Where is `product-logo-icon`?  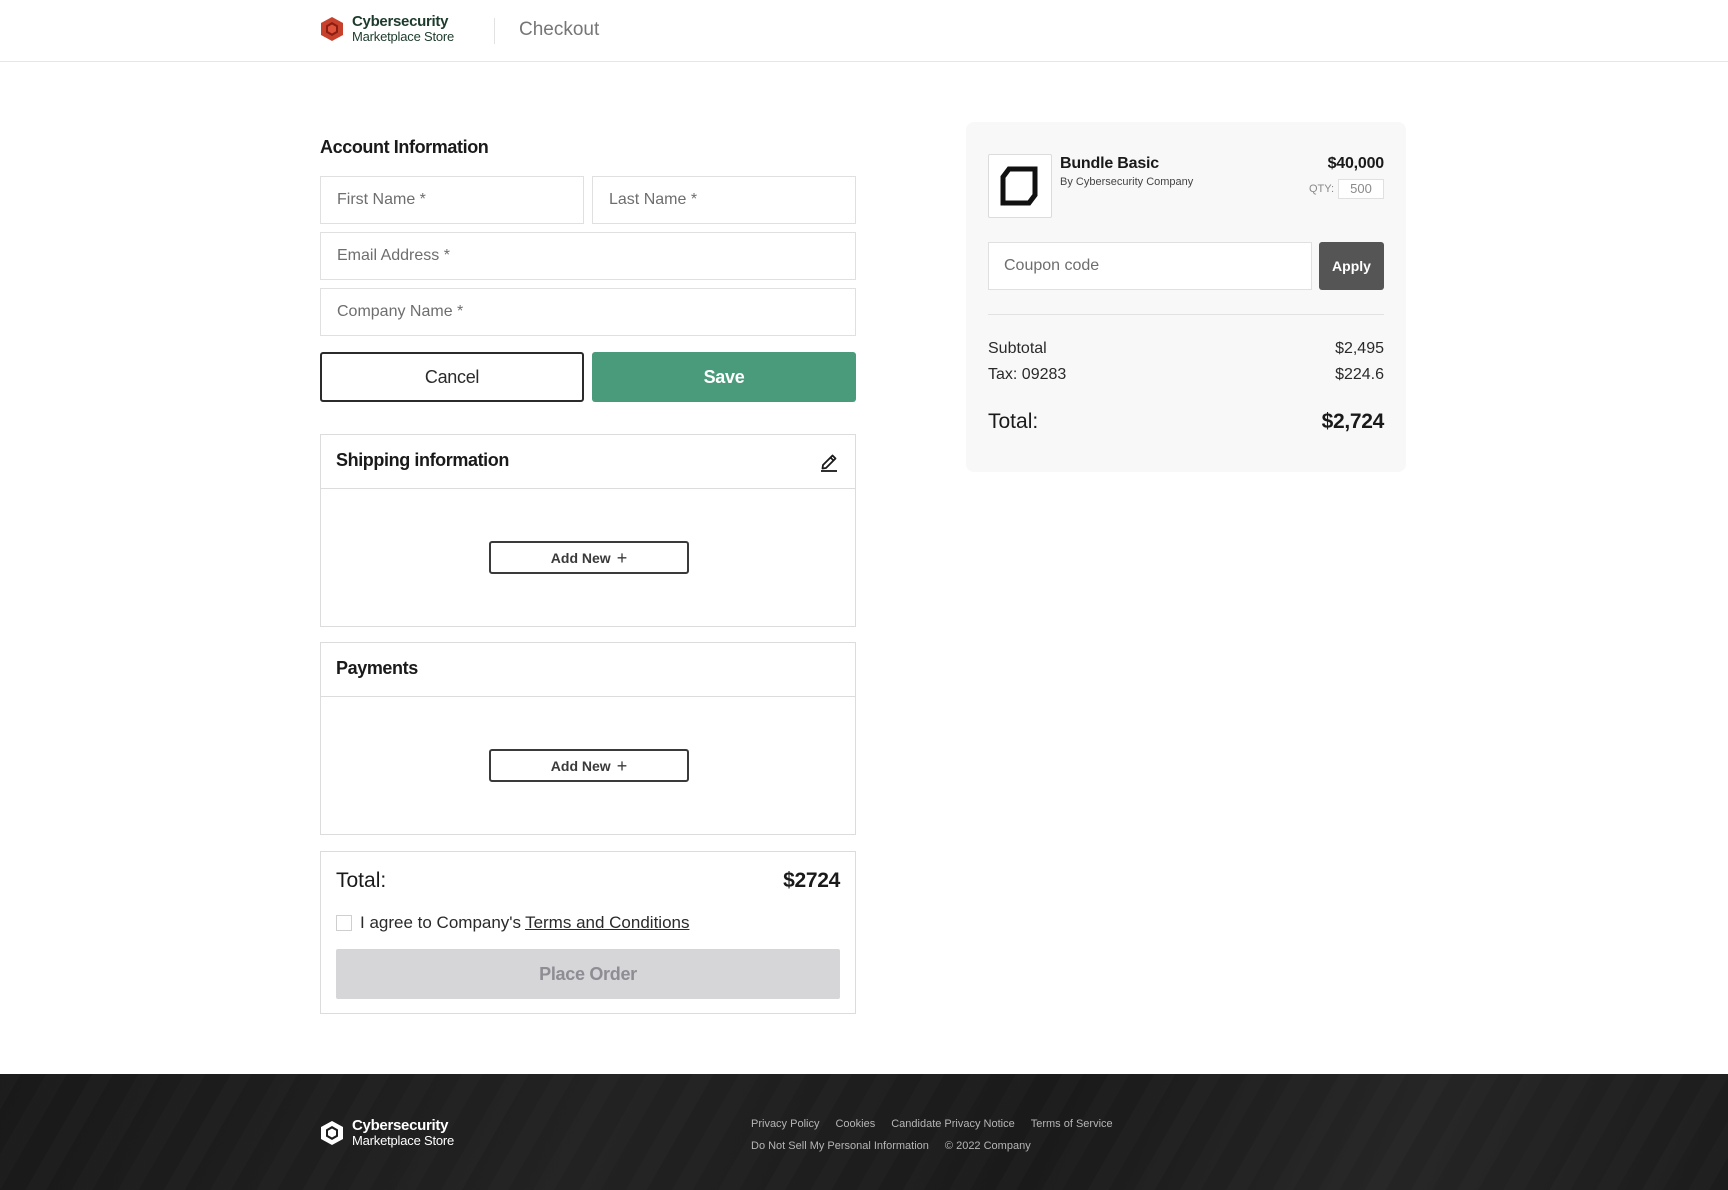
product-logo-icon is located at coordinates (1019, 186).